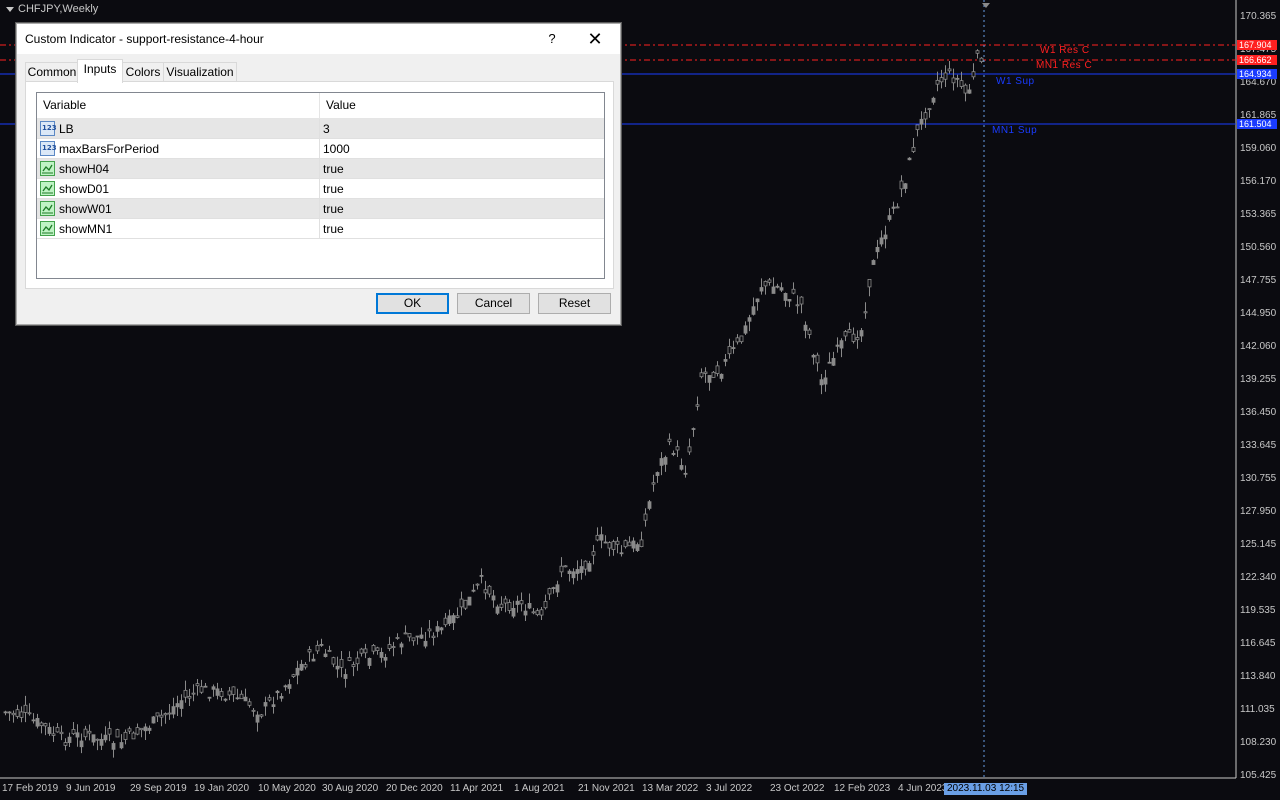 The image size is (1280, 800). I want to click on variable-name: showMN1, so click(86, 229).